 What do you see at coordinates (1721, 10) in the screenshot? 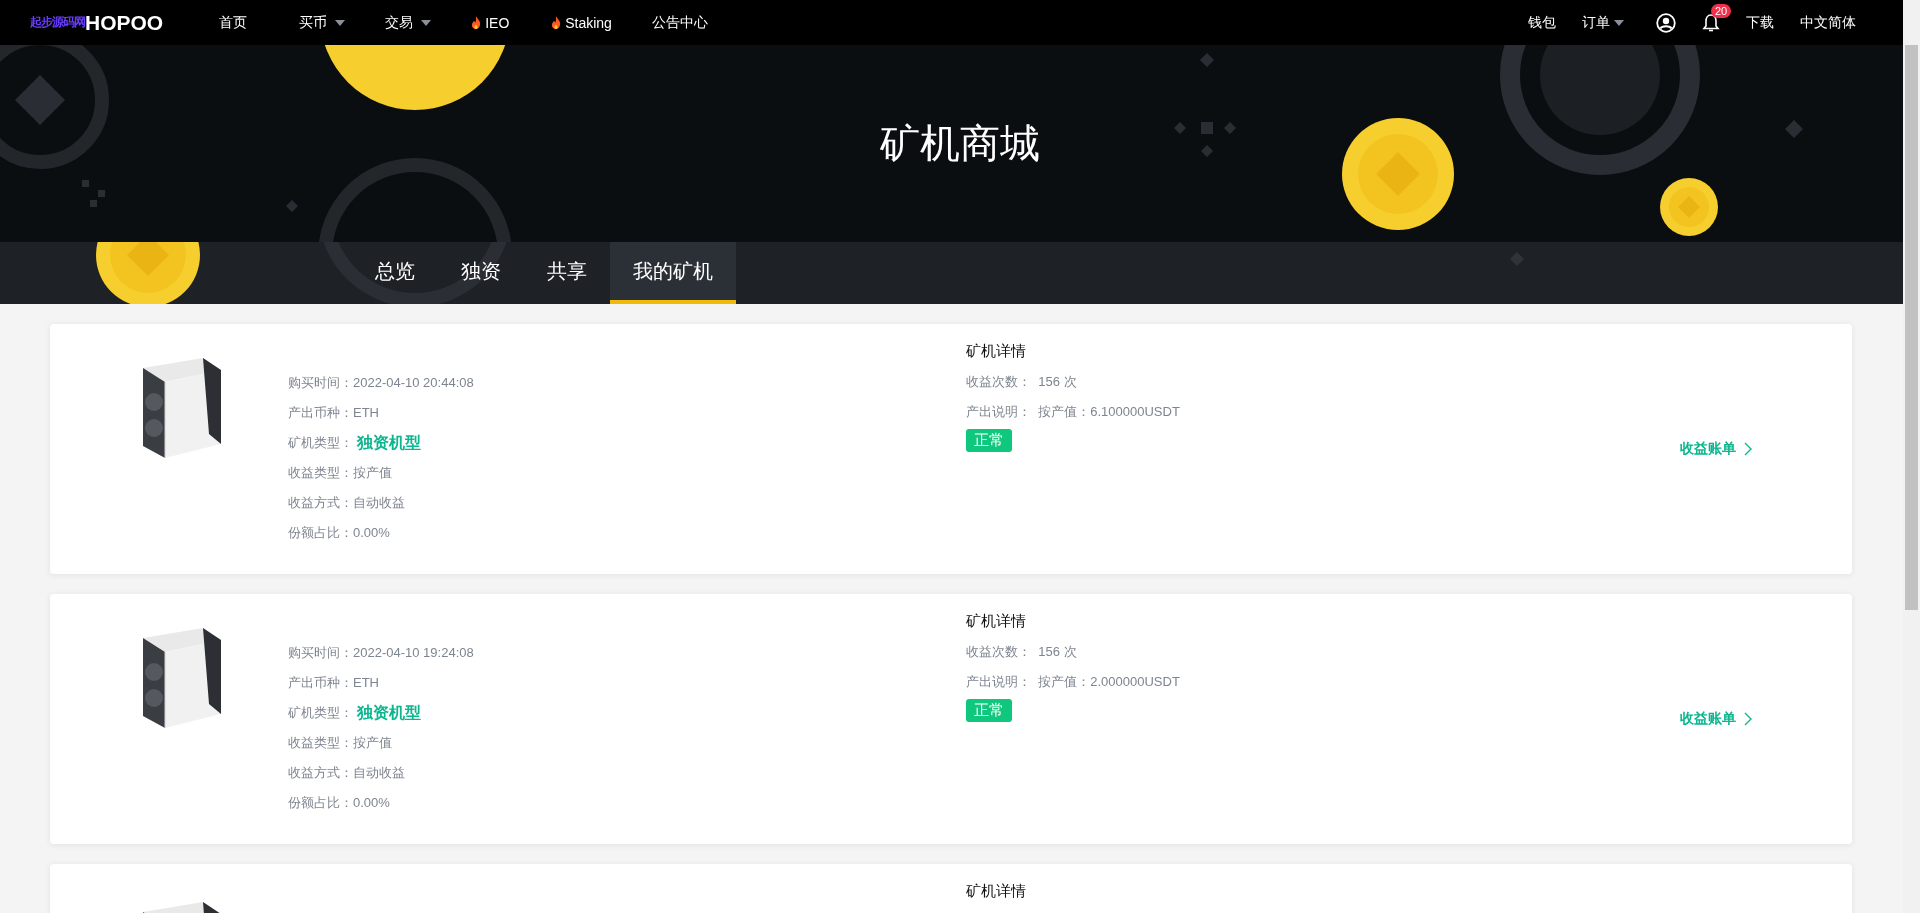
I see `notification-badge: 20` at bounding box center [1721, 10].